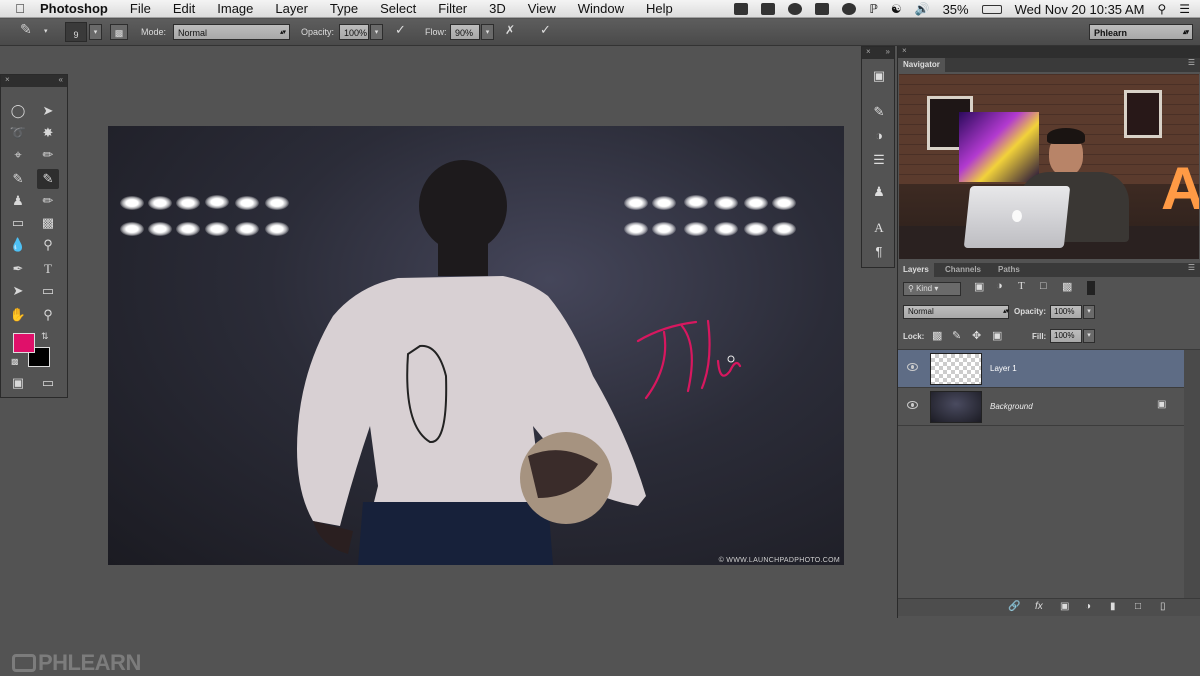  Describe the element at coordinates (48, 179) in the screenshot. I see `brush-icon: ✎` at that location.